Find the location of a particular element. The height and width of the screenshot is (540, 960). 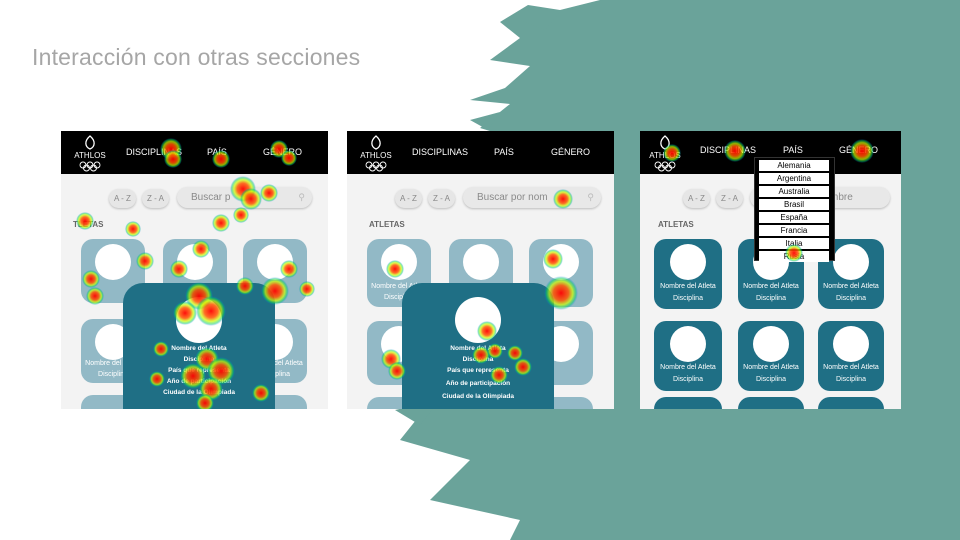

country-option: Australia is located at coordinates (794, 191).